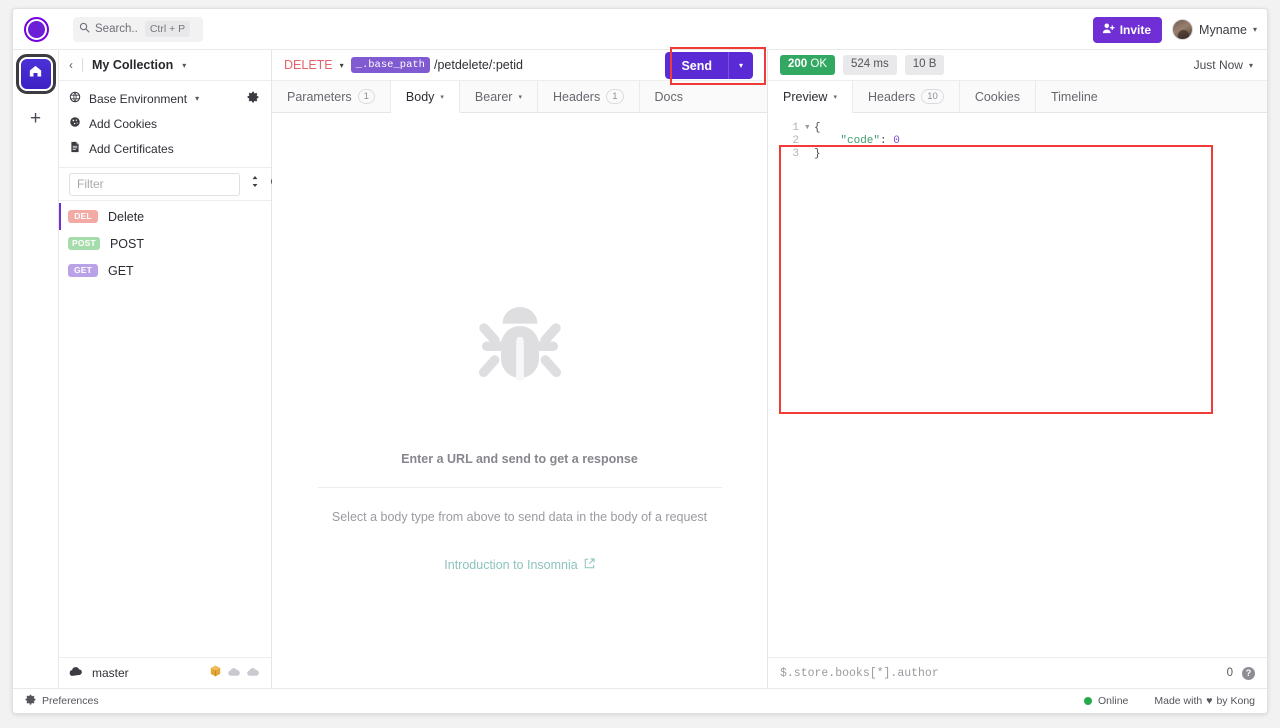 This screenshot has width=1280, height=728. Describe the element at coordinates (478, 65) in the screenshot. I see `url-input: /petdelete/:petid` at that location.